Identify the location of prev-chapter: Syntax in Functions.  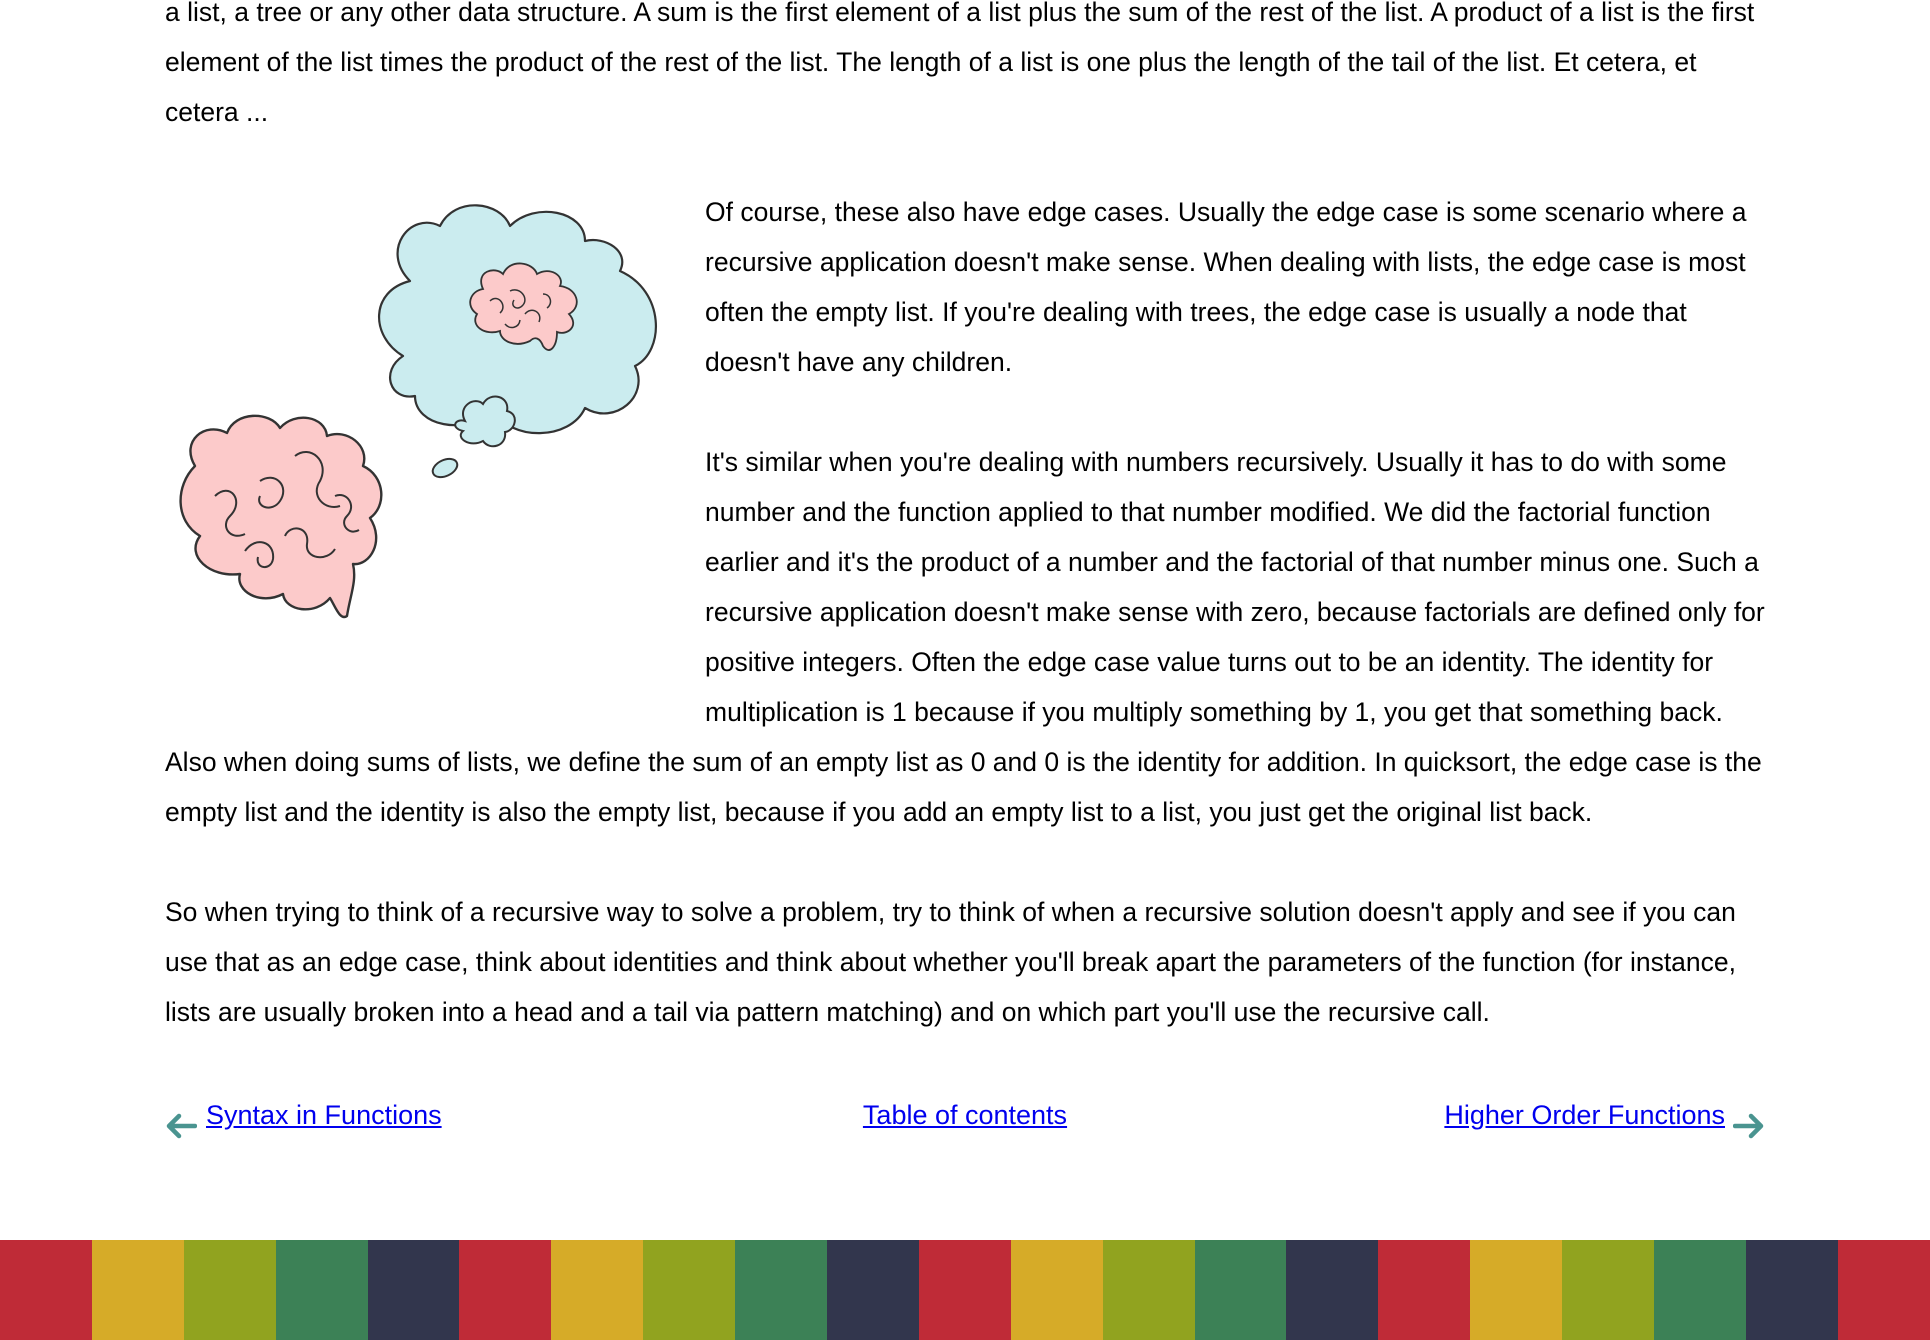
(303, 1115).